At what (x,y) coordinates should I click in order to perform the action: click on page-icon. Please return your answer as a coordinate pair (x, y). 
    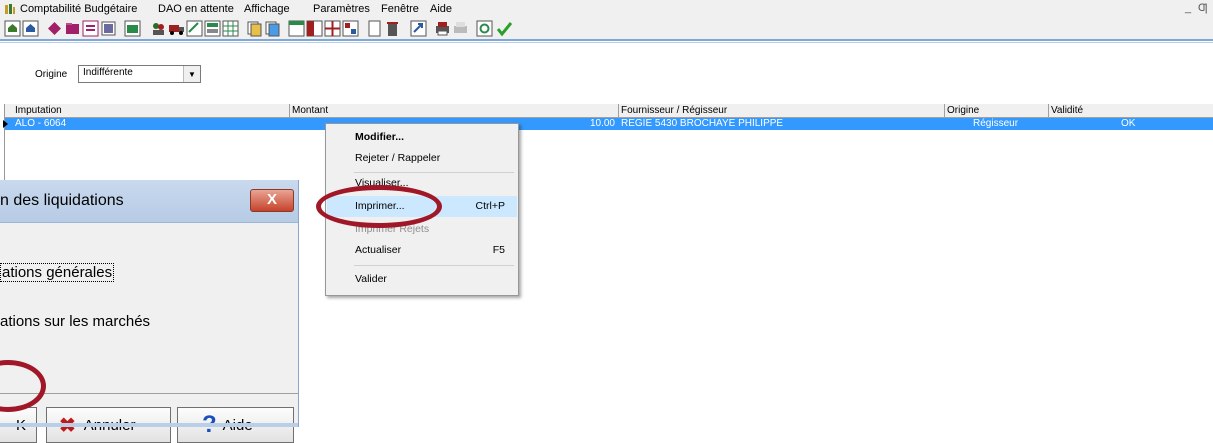
    Looking at the image, I should click on (374, 28).